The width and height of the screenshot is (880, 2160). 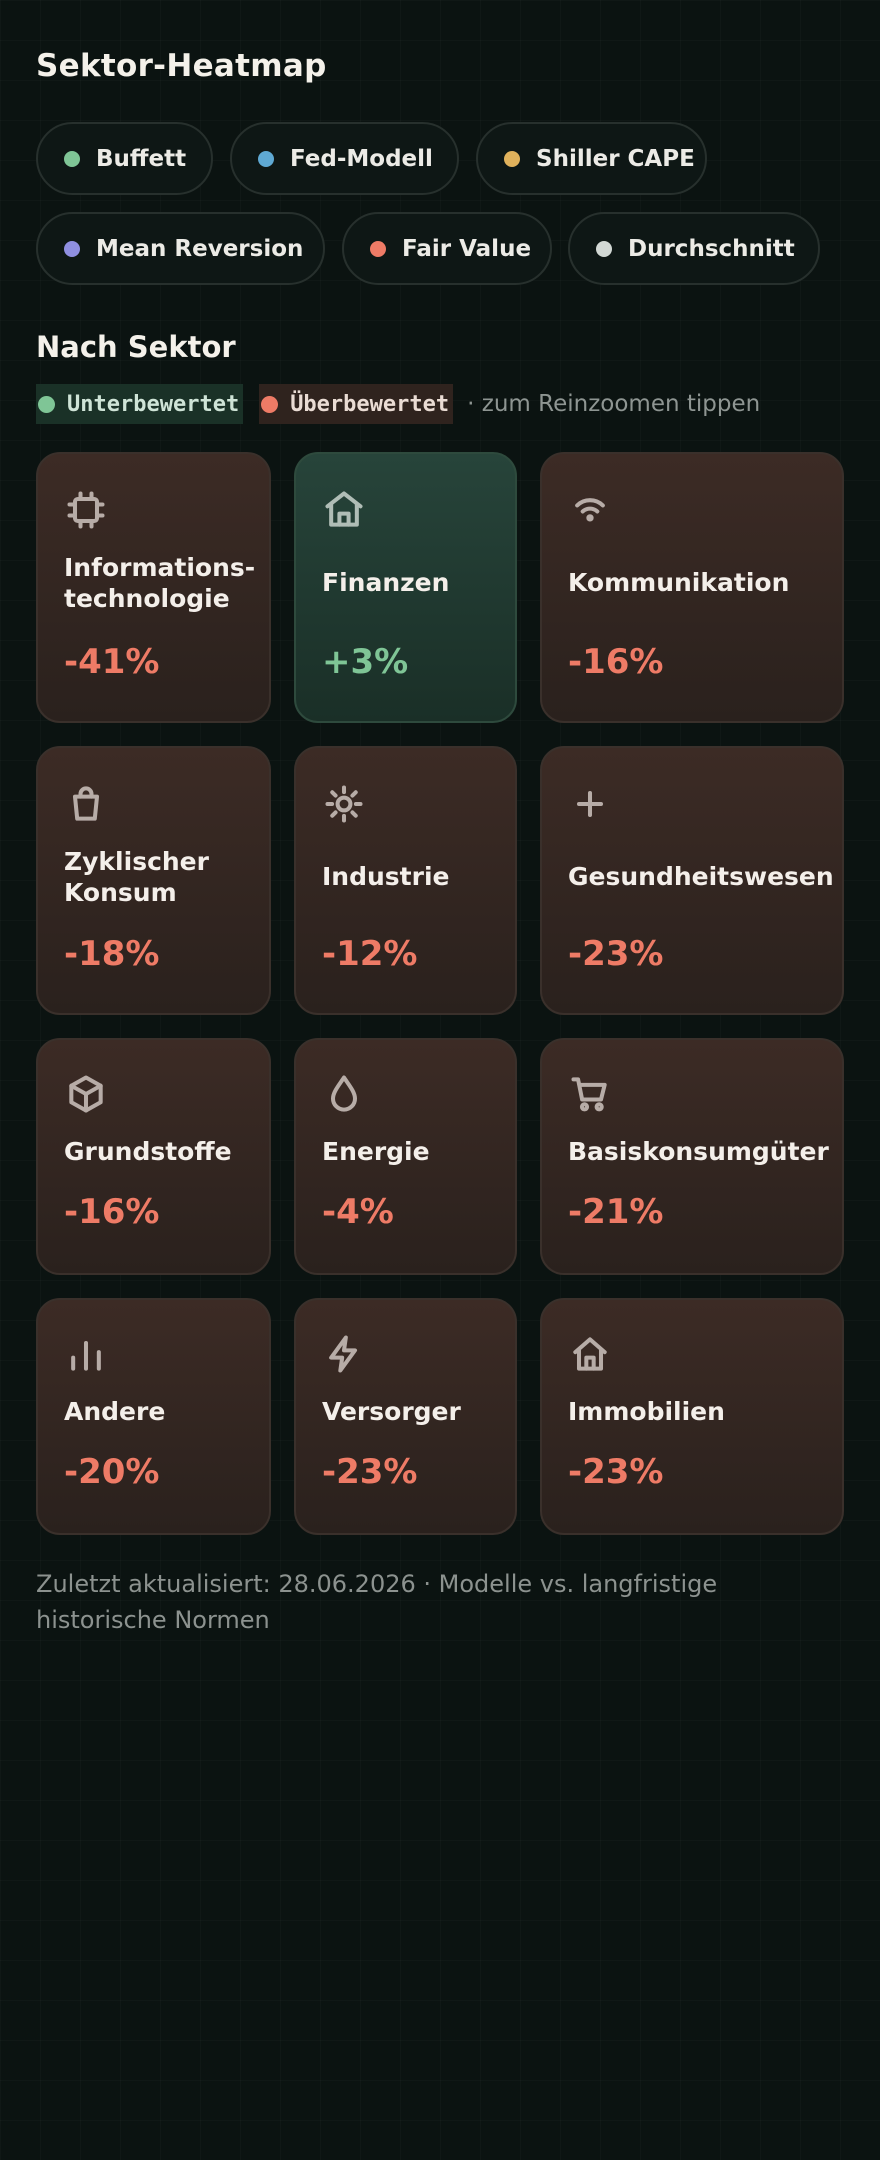 I want to click on sector-name: Gesundheitswesen, so click(x=701, y=876).